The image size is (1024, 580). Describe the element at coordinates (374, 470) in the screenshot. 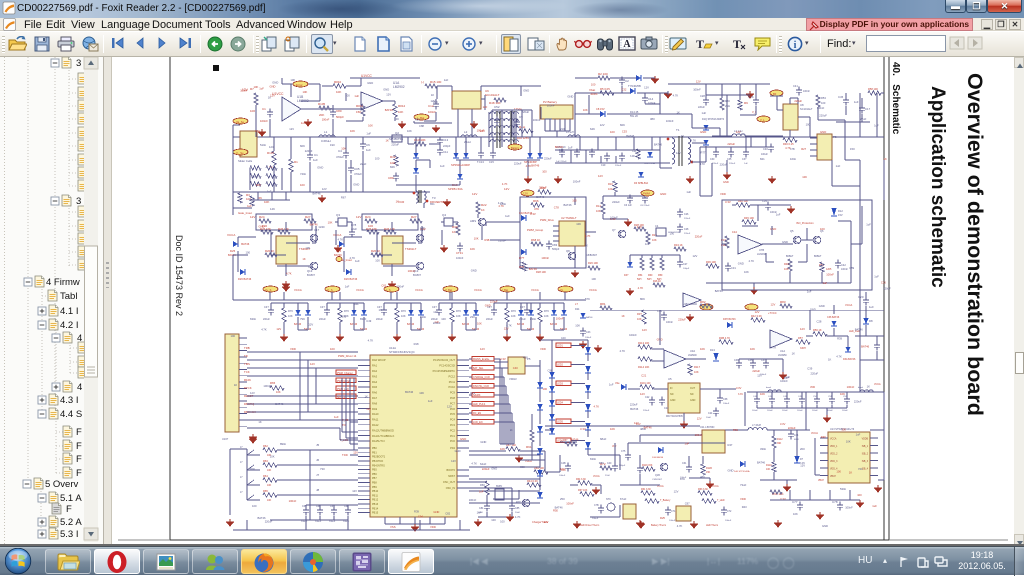

I see `svg-text: PB5` at that location.